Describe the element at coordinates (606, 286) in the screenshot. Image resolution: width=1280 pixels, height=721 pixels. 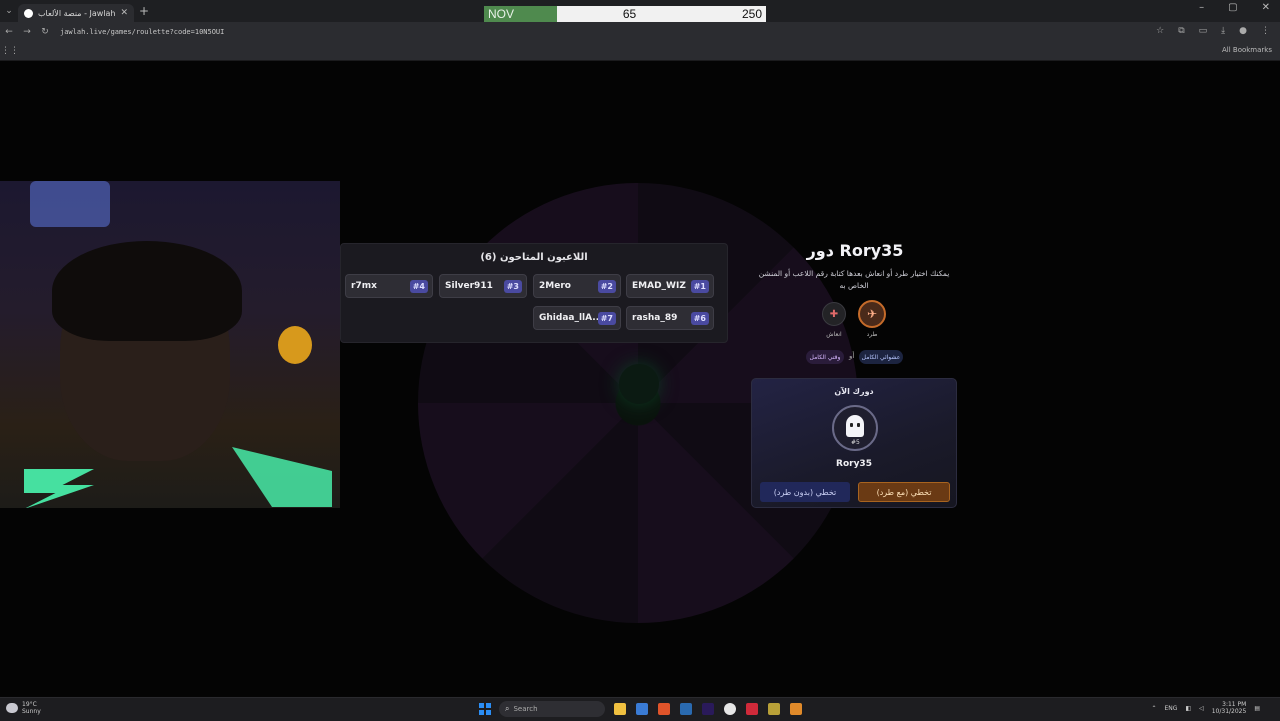
I see `player-rank-badge: #2` at that location.